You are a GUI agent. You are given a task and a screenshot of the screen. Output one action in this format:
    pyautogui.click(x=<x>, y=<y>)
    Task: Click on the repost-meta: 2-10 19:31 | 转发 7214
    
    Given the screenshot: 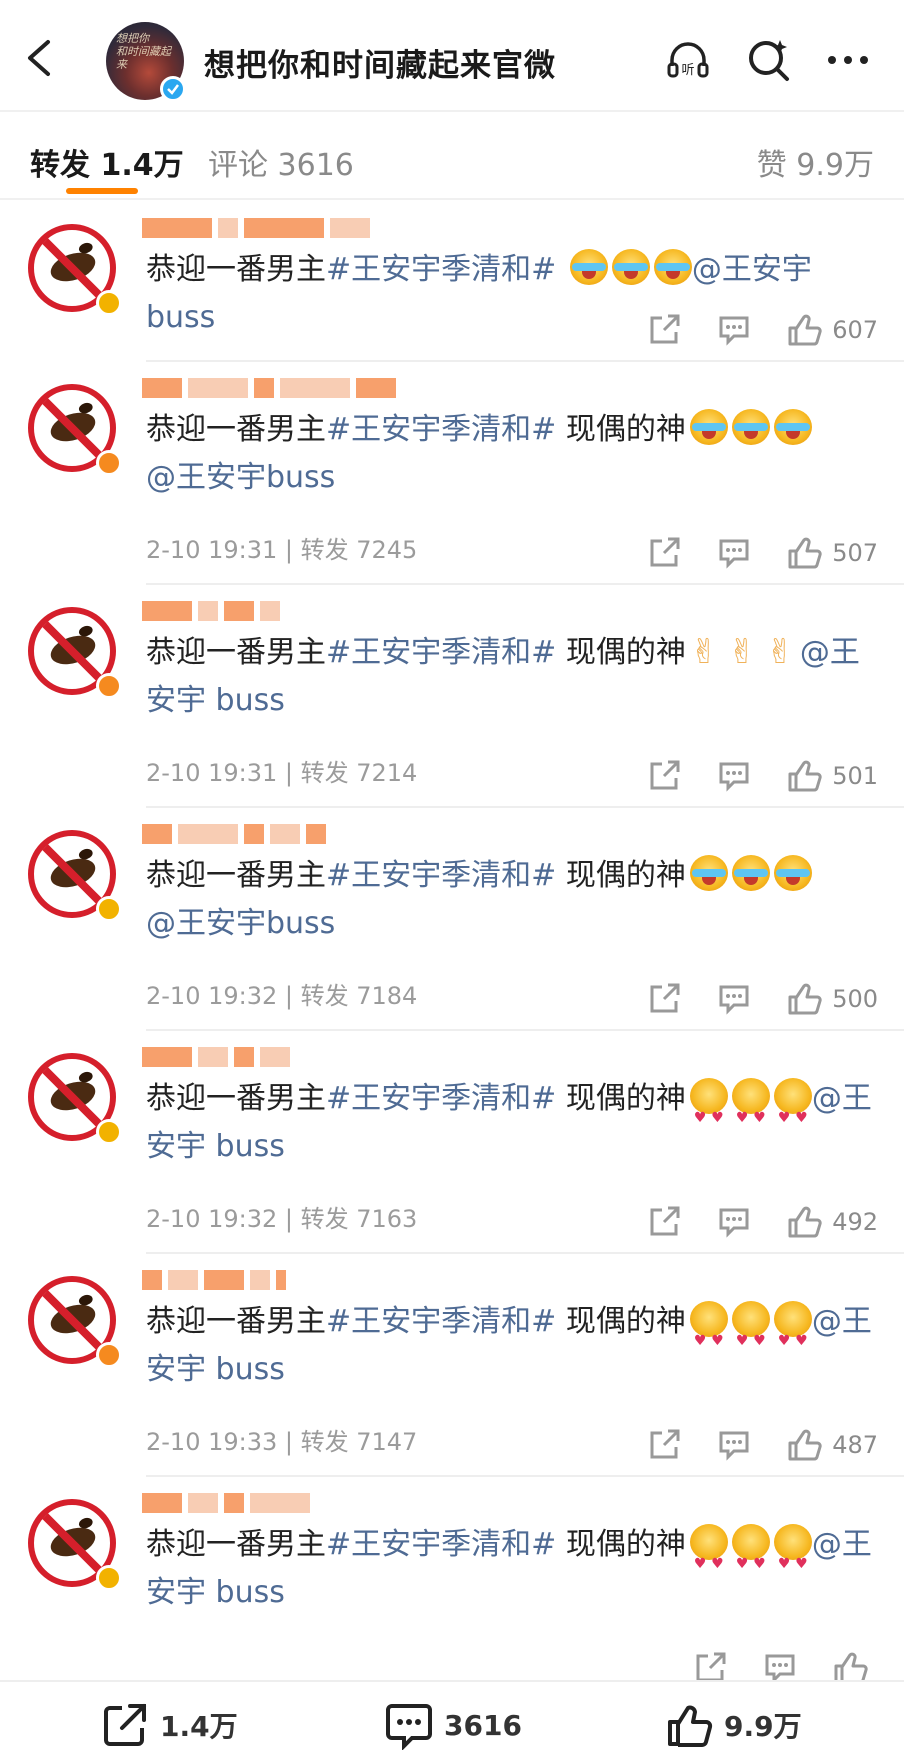 What is the action you would take?
    pyautogui.click(x=282, y=773)
    